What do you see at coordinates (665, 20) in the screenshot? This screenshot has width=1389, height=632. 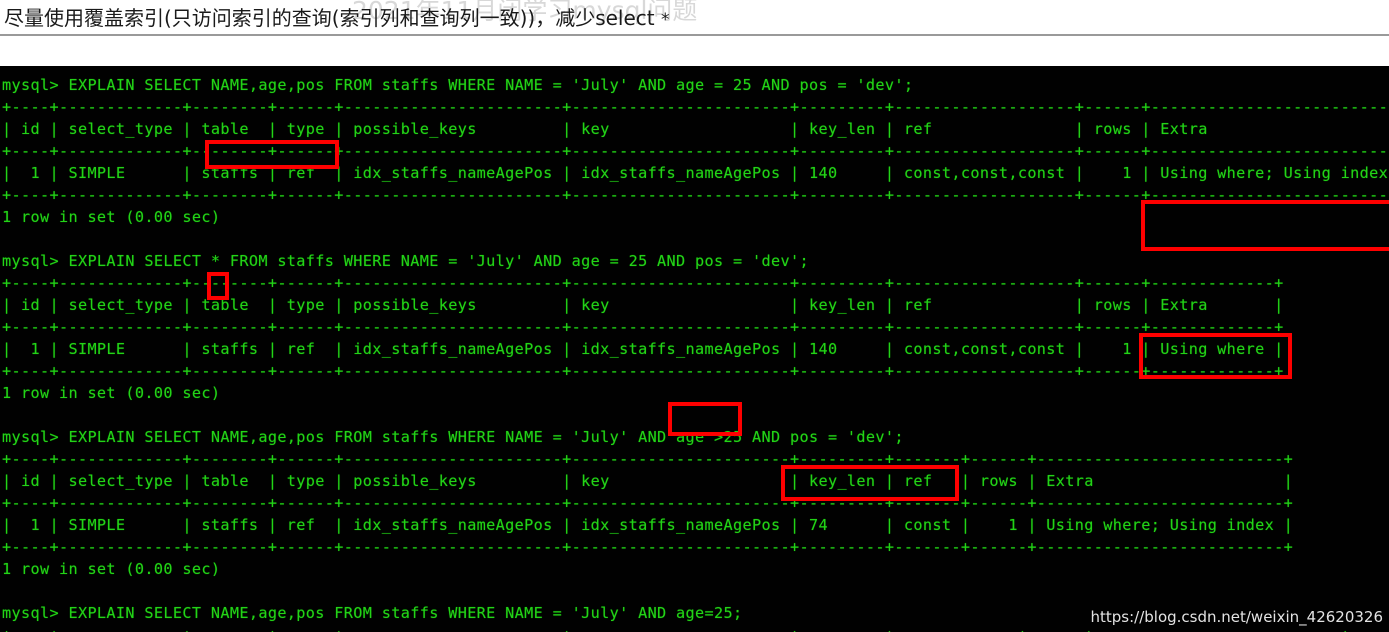 I see `covering-index-note-tail: *` at bounding box center [665, 20].